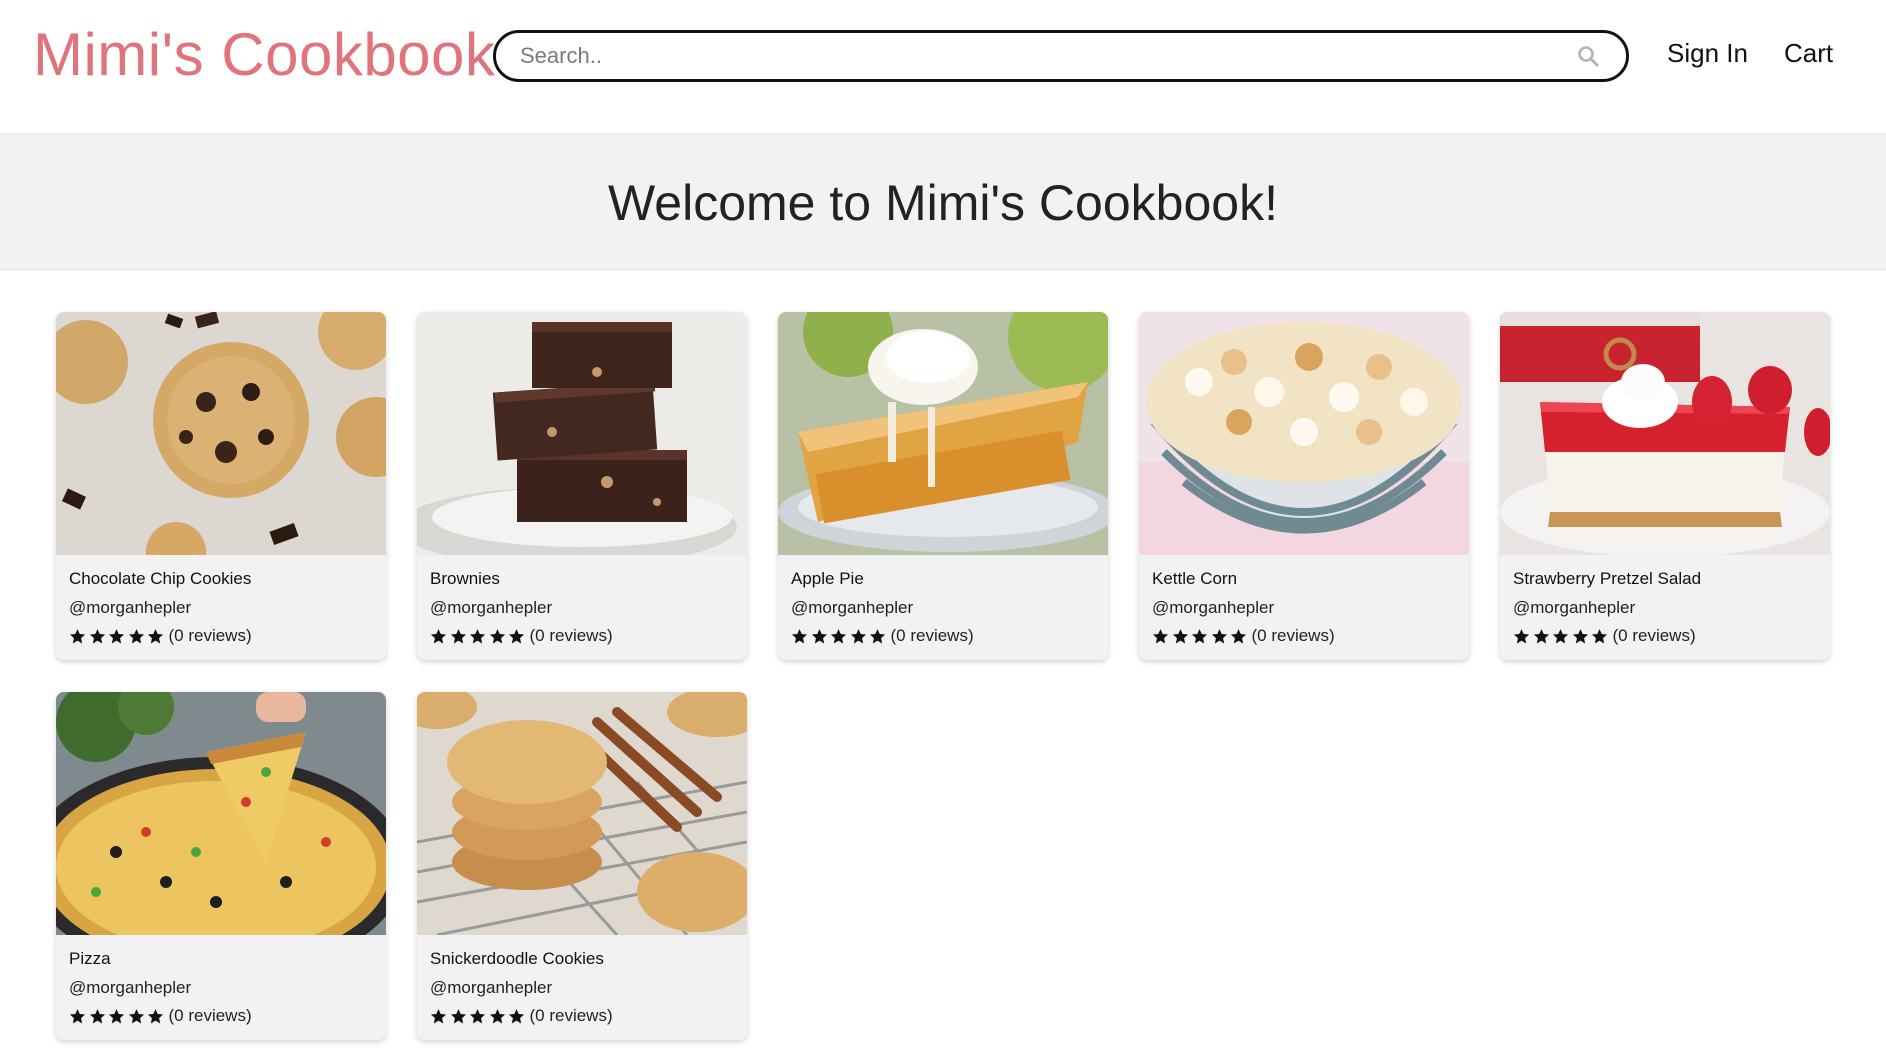 This screenshot has height=1058, width=1886. I want to click on sign-in-link: Sign In, so click(1707, 53).